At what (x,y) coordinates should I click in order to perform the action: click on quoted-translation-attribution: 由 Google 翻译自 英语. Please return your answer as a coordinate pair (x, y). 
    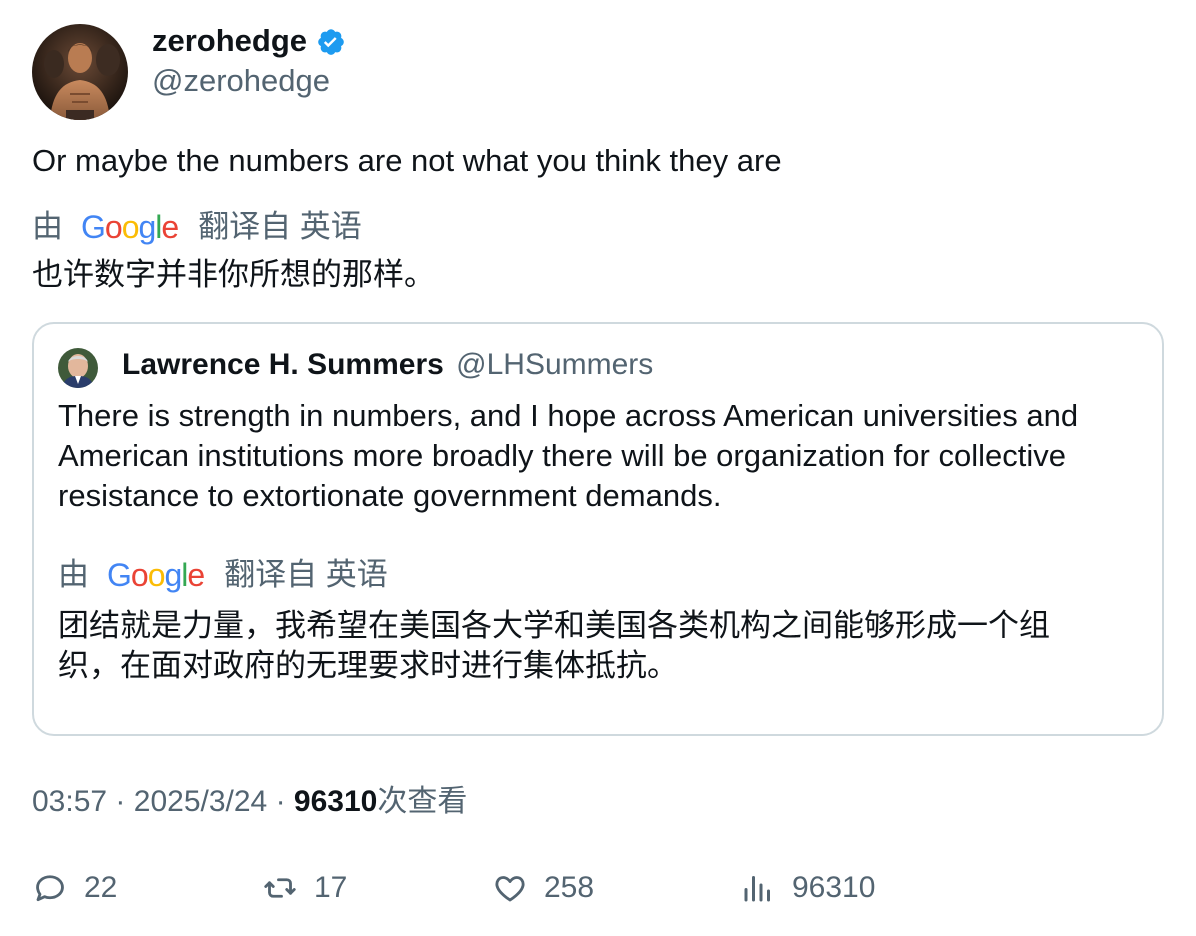
    Looking at the image, I should click on (223, 575).